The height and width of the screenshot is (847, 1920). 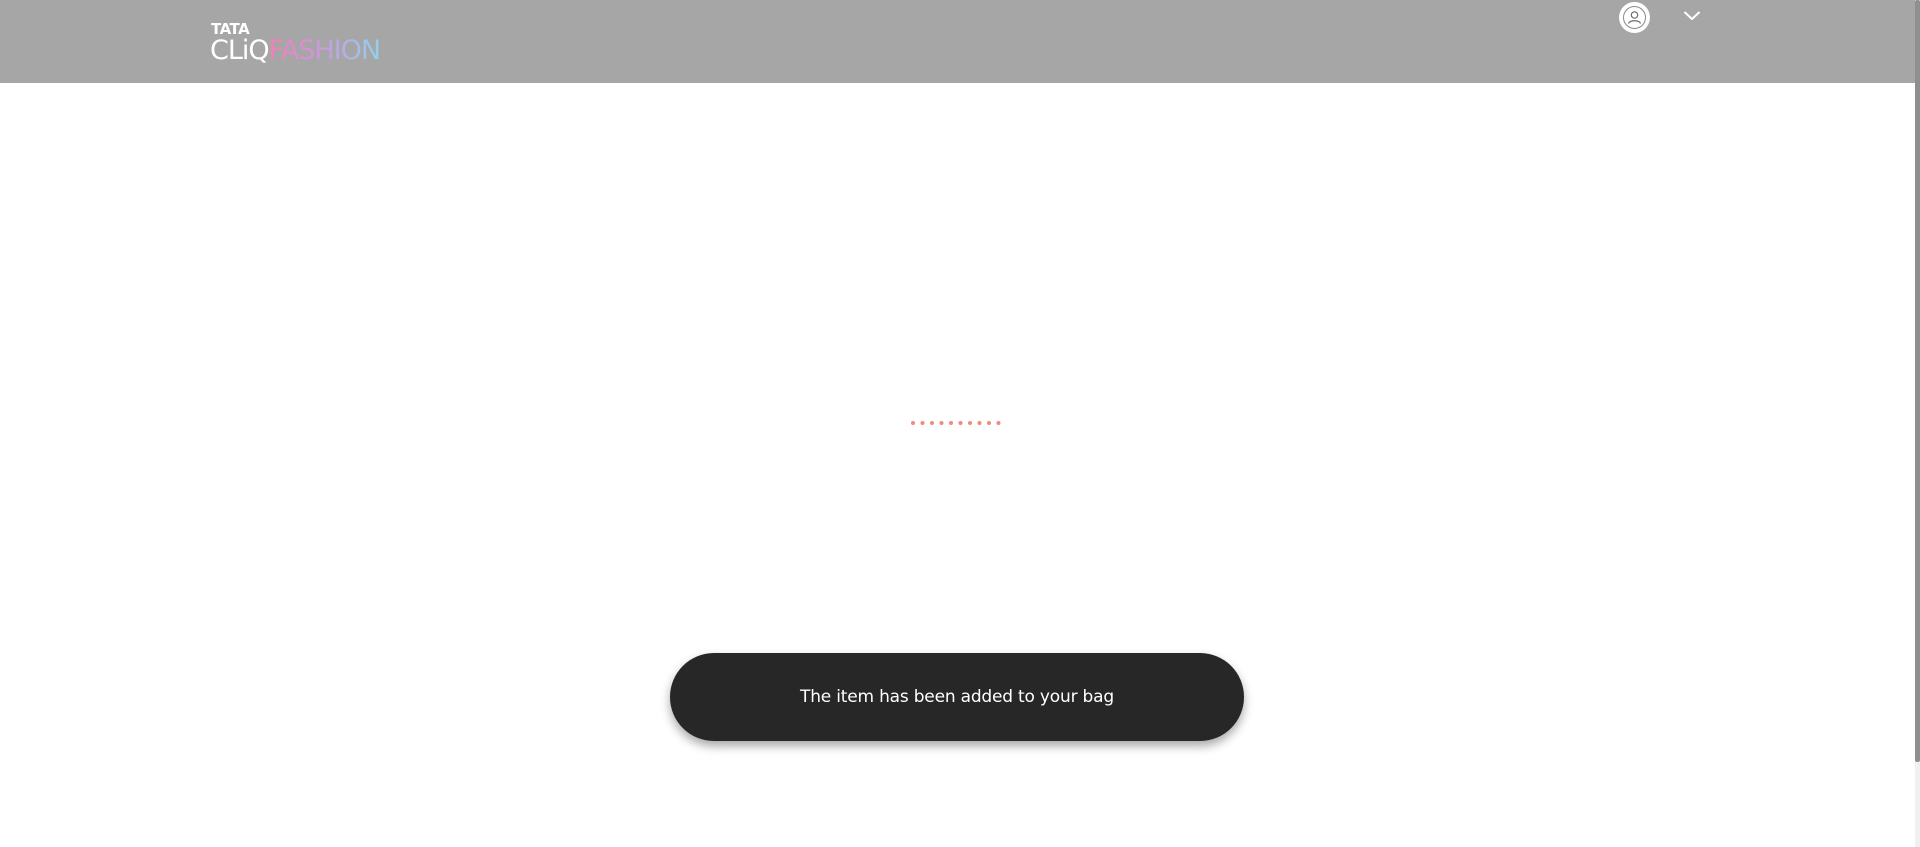 I want to click on user-account-icon, so click(x=1634, y=17).